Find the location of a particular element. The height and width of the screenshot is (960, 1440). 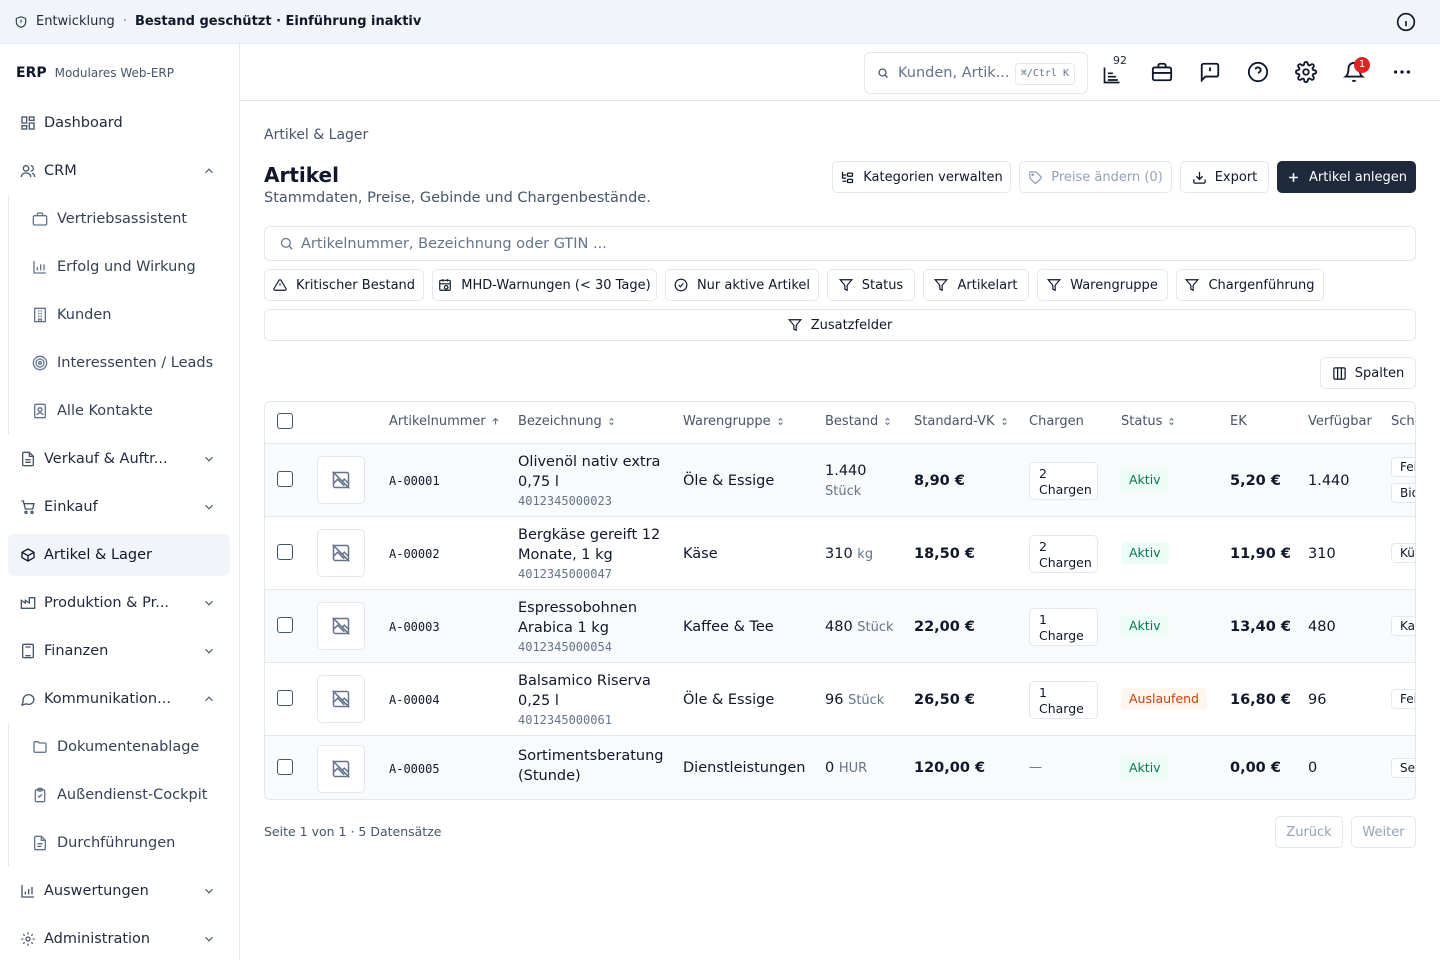

article-name-line2: 0,75 l is located at coordinates (538, 482).